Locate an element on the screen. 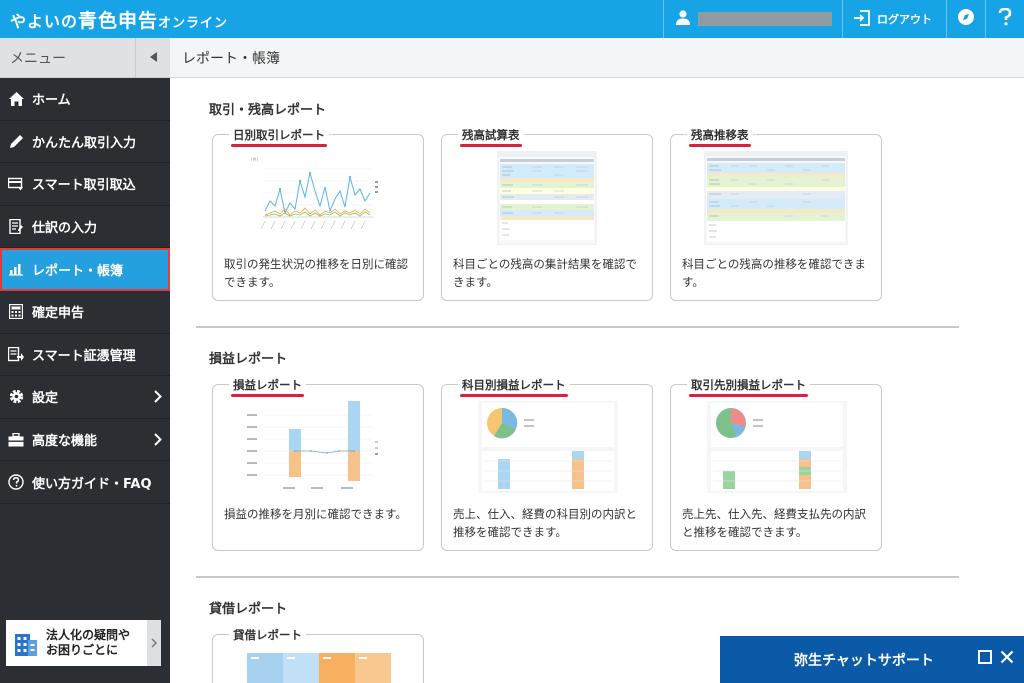 This screenshot has width=1024, height=683. user-area is located at coordinates (753, 19).